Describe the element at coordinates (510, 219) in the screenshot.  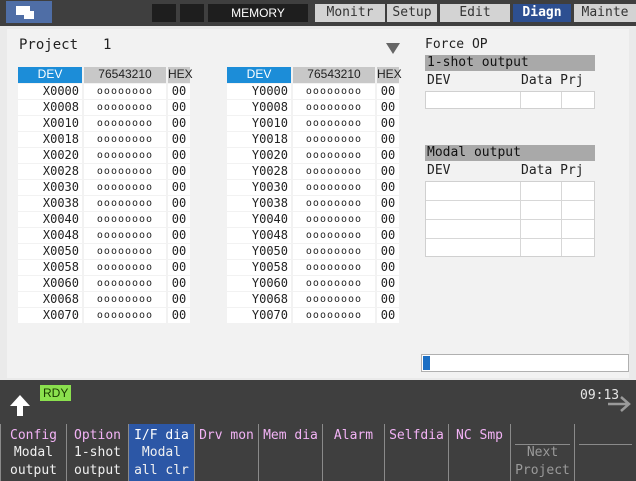
I see `modal-output-grid` at that location.